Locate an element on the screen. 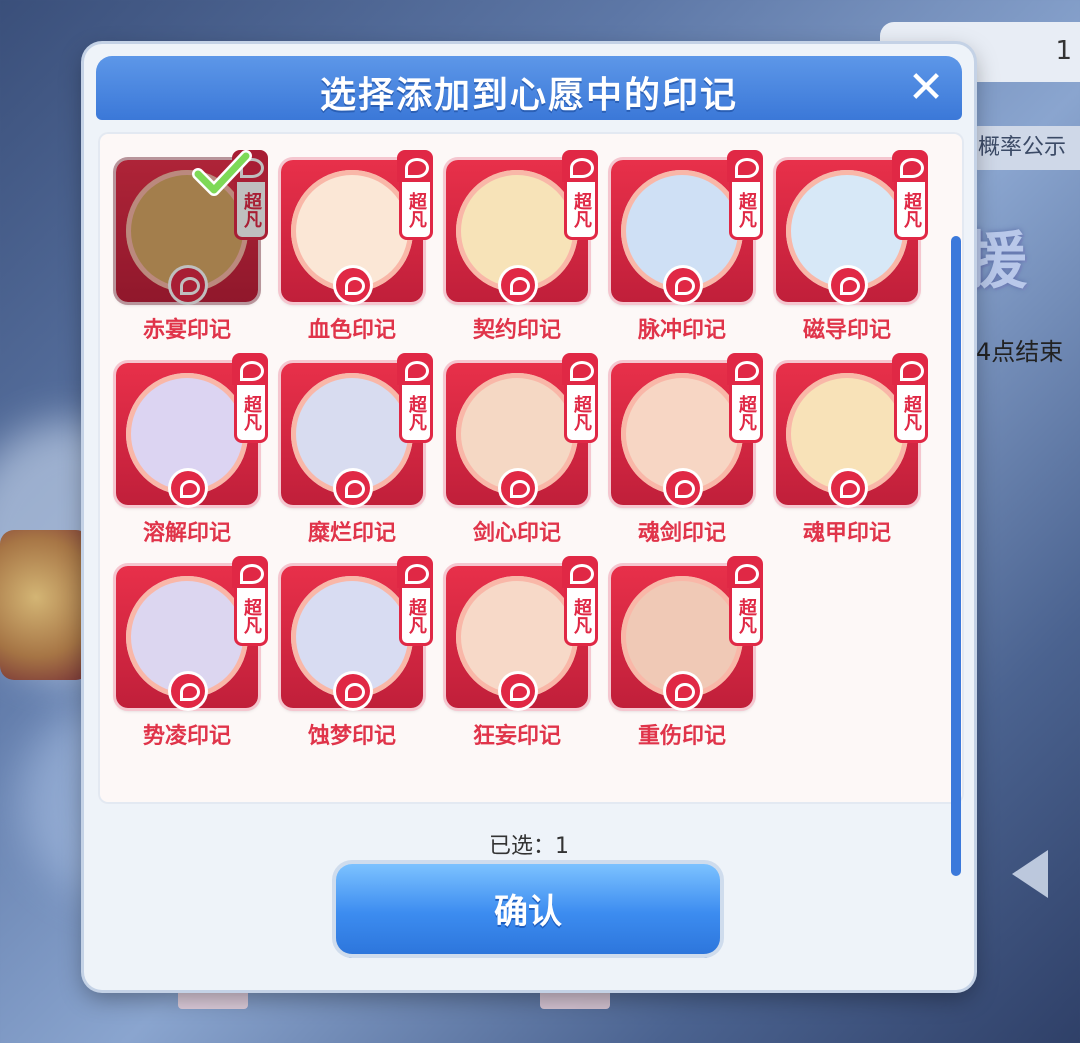 This screenshot has height=1043, width=1080. scrollbar is located at coordinates (956, 556).